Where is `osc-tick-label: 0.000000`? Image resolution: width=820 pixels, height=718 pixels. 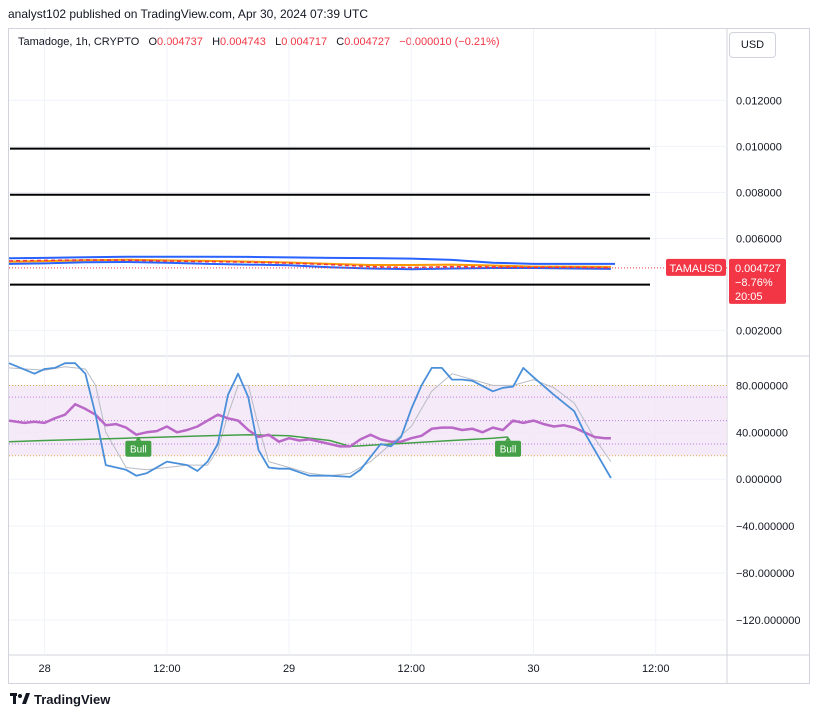
osc-tick-label: 0.000000 is located at coordinates (759, 480).